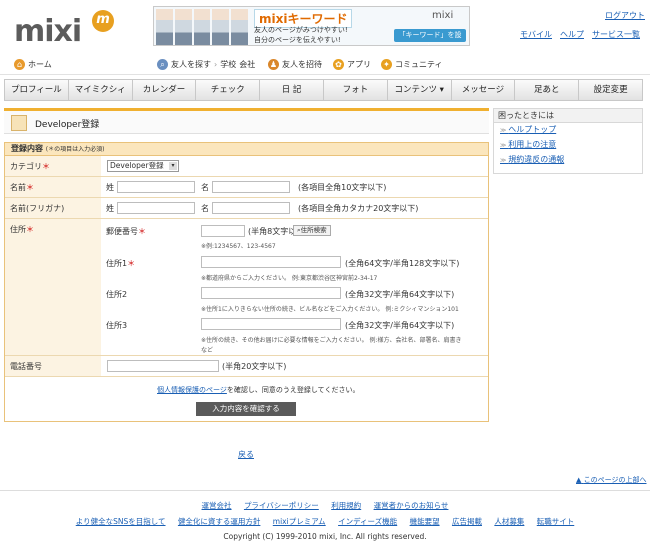  What do you see at coordinates (411, 505) in the screenshot?
I see `footer-news-link: 運営者からのお知らせ` at bounding box center [411, 505].